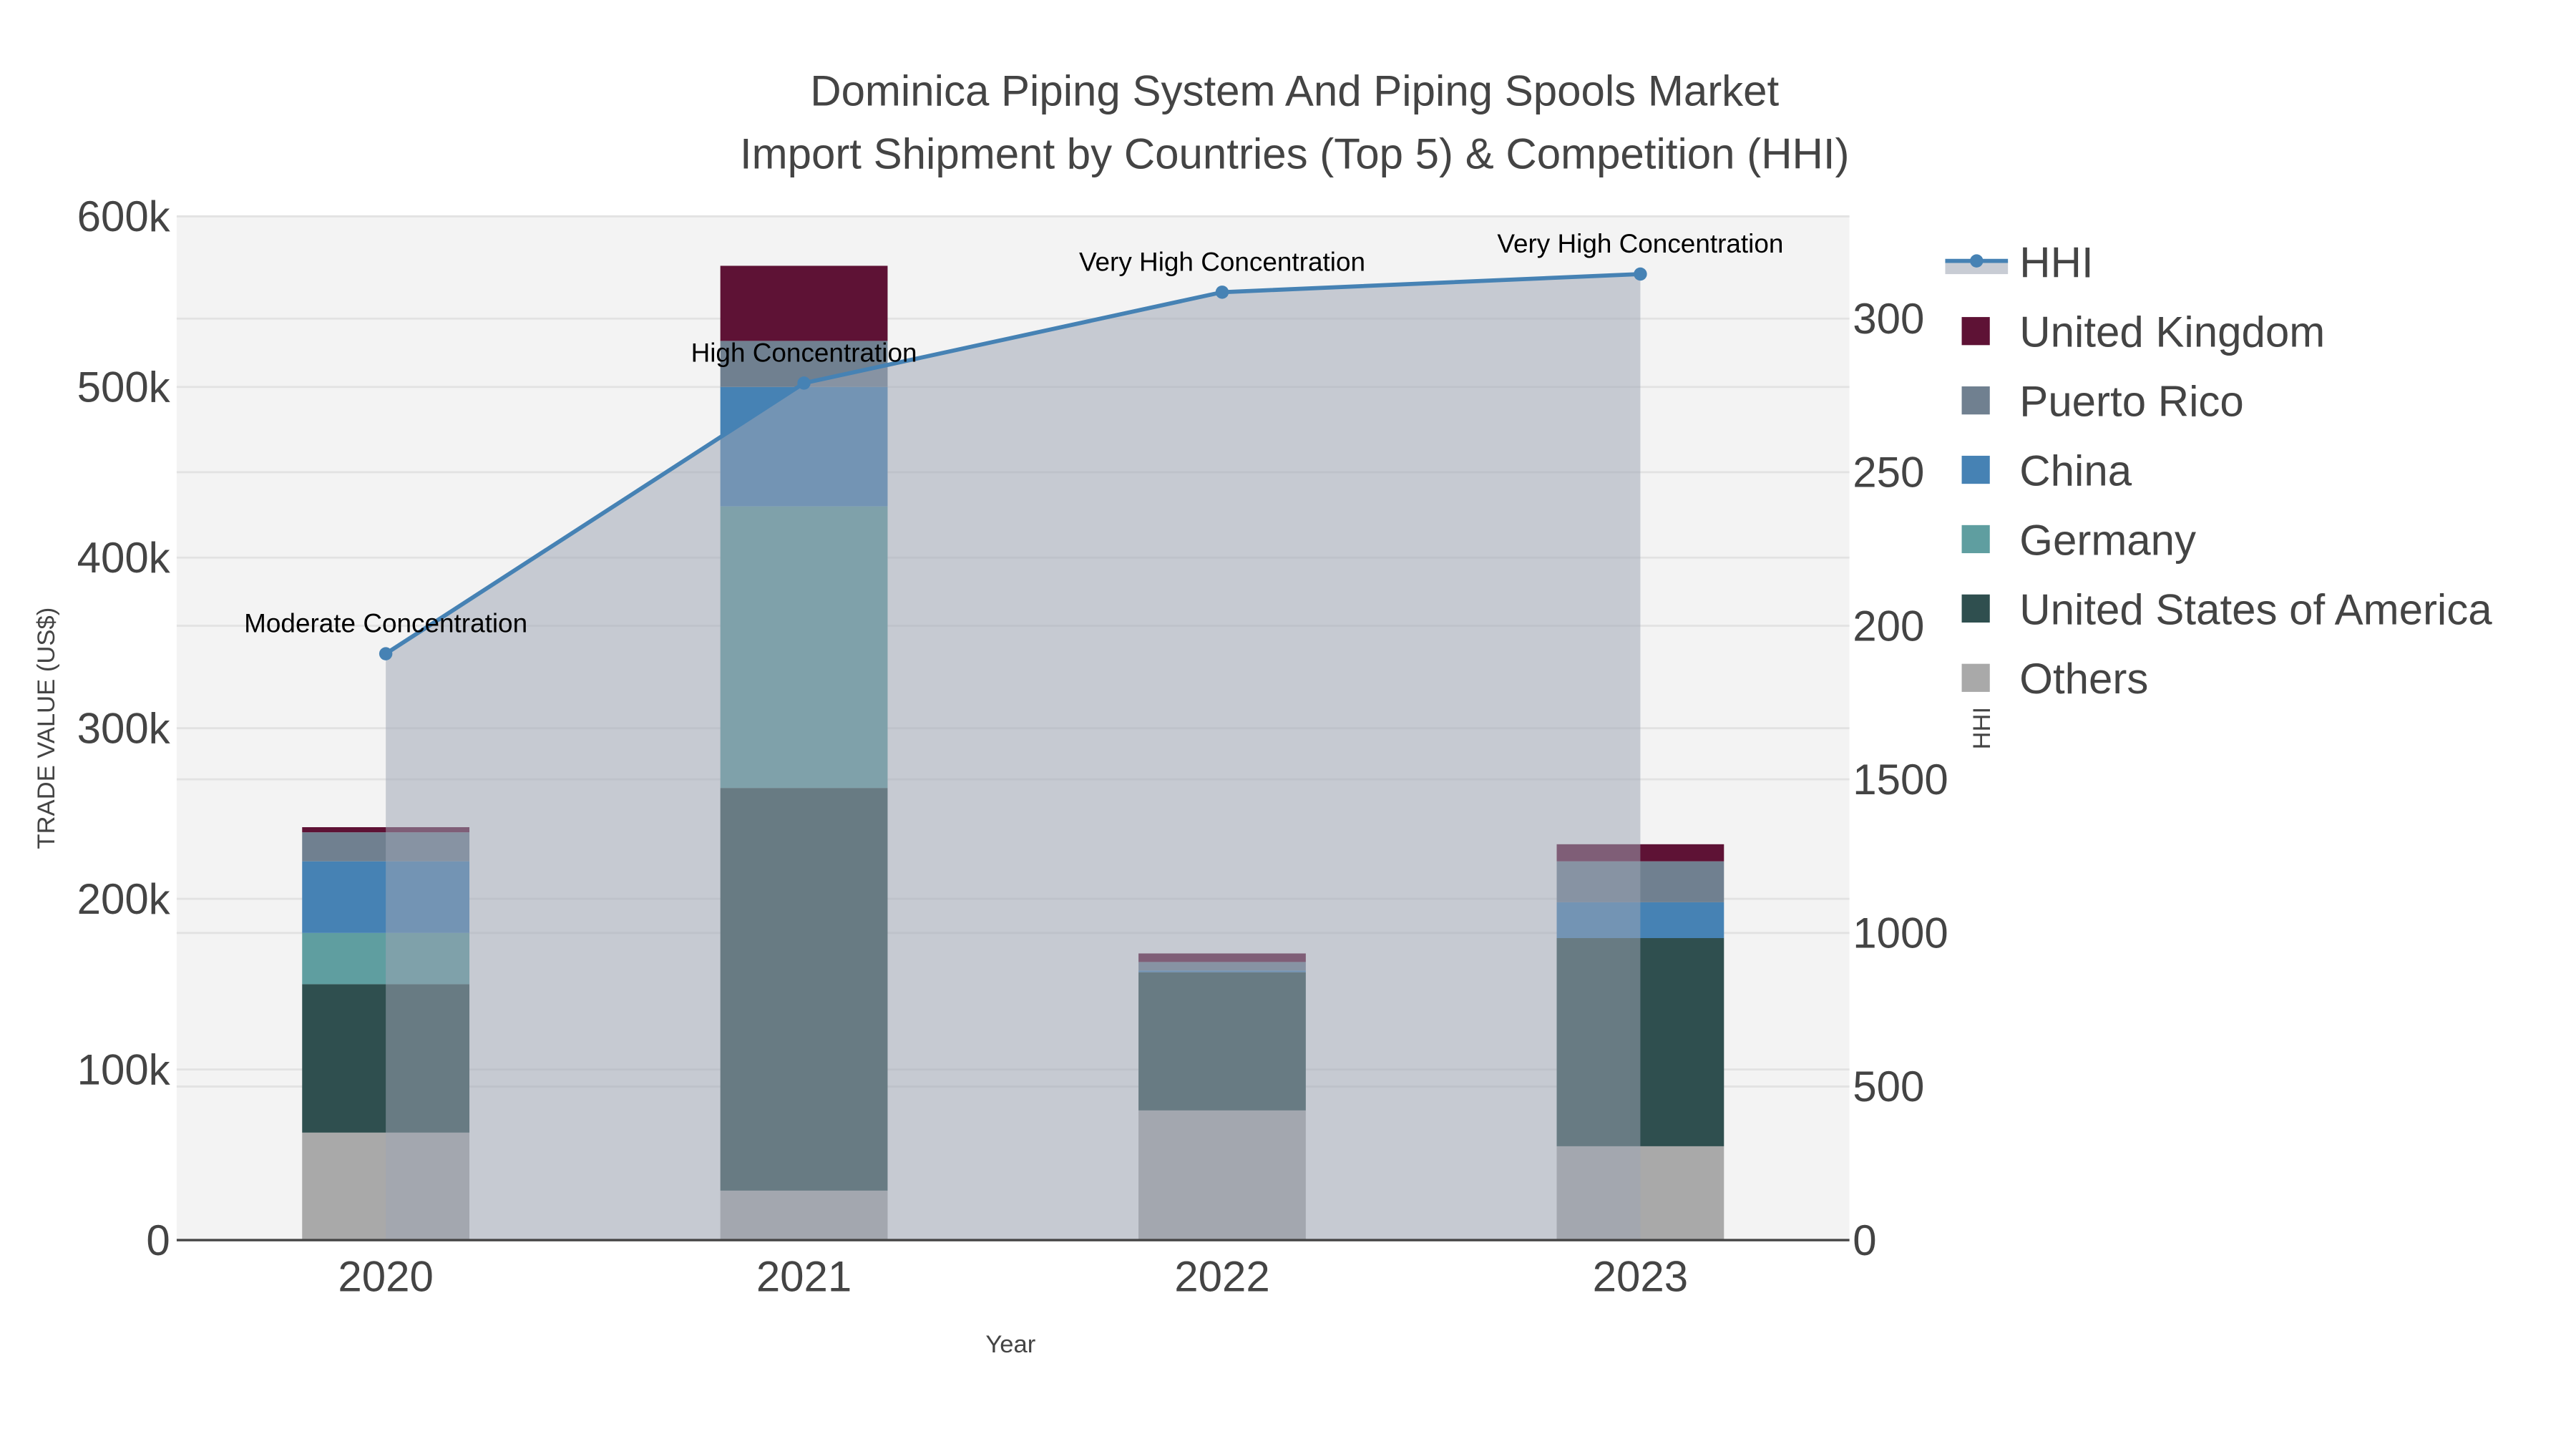 The height and width of the screenshot is (1449, 2576). Describe the element at coordinates (1900, 933) in the screenshot. I see `y2-tick-label: 1000` at that location.